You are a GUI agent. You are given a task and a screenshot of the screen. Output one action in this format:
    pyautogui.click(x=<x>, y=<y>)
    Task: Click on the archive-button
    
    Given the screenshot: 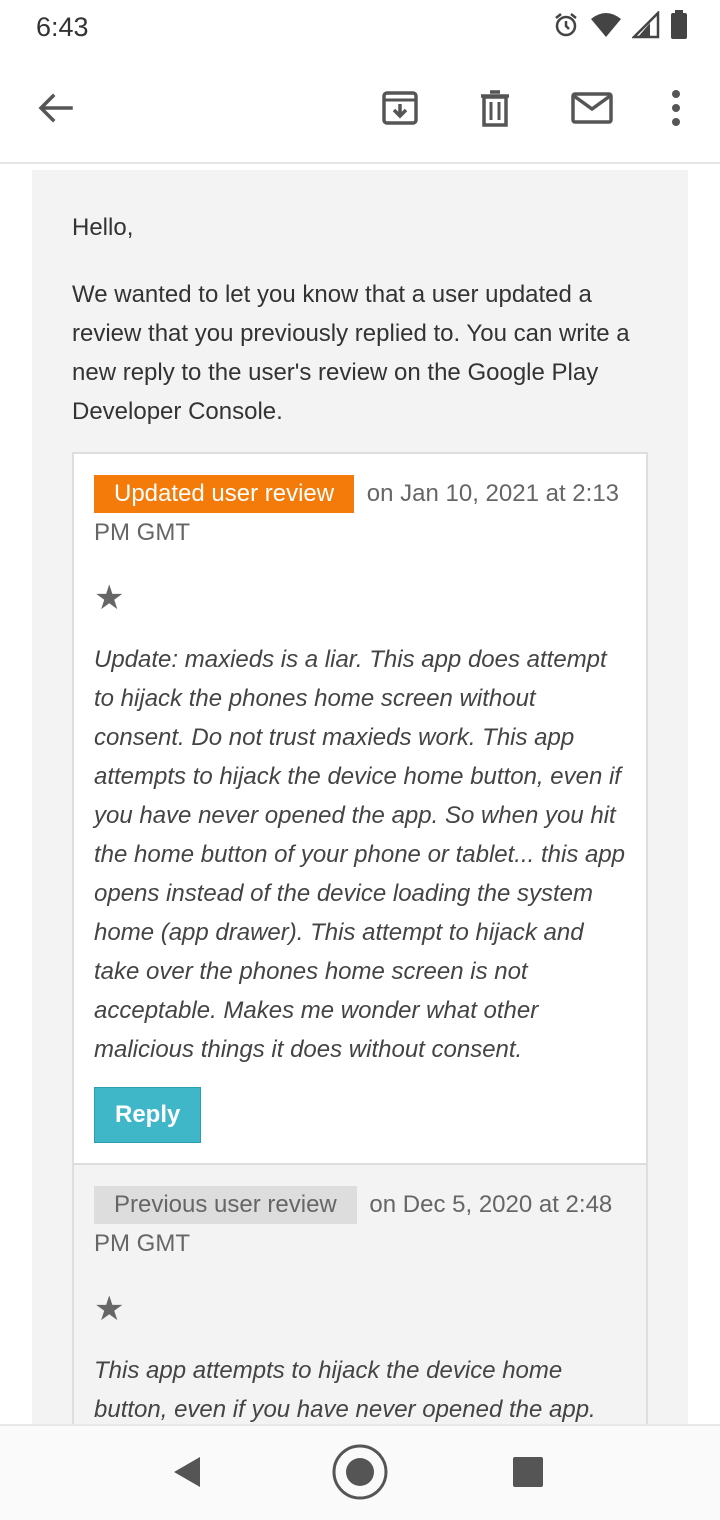 What is the action you would take?
    pyautogui.click(x=400, y=110)
    